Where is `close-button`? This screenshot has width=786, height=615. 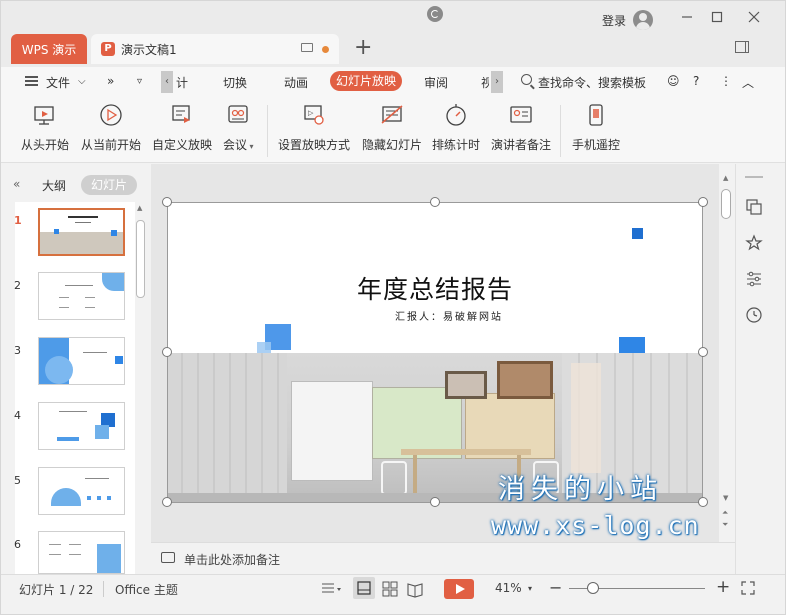 close-button is located at coordinates (754, 19).